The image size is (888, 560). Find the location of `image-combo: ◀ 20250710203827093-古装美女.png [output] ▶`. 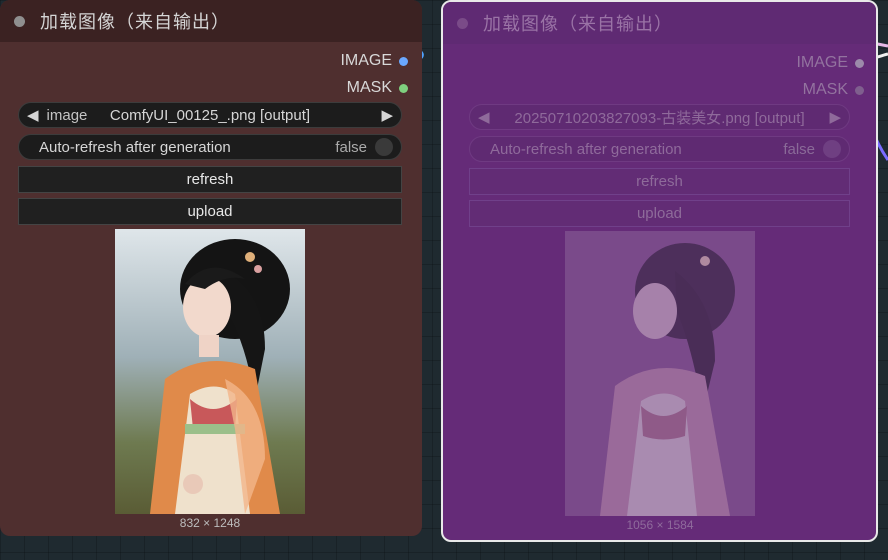

image-combo: ◀ 20250710203827093-古装美女.png [output] ▶ is located at coordinates (659, 117).